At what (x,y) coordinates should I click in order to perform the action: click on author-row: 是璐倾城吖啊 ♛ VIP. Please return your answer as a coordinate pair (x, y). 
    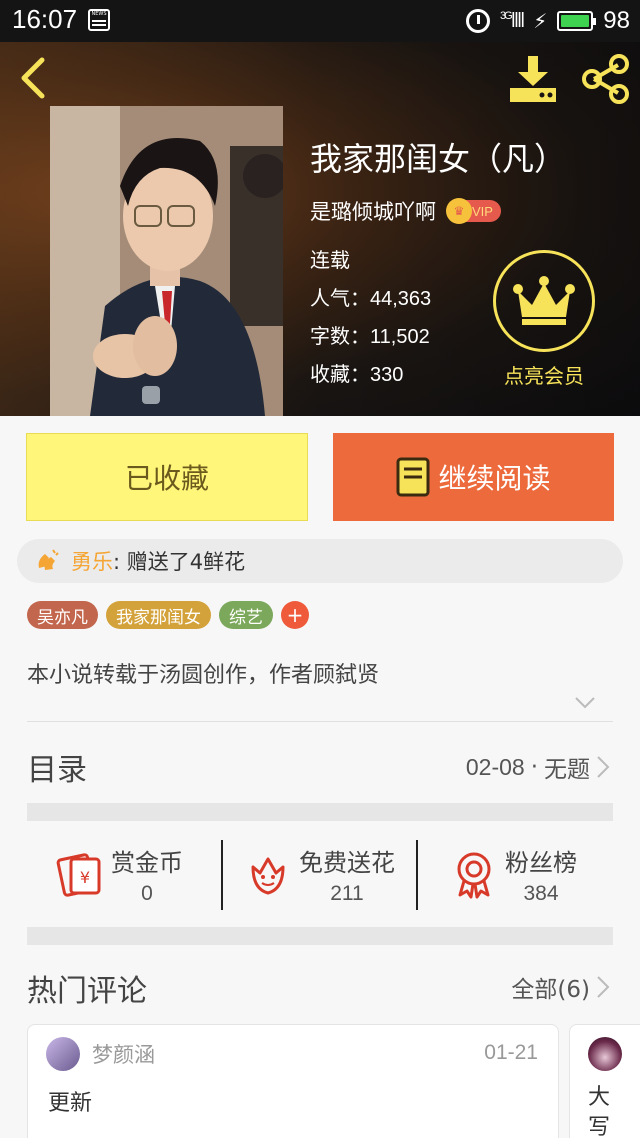
    Looking at the image, I should click on (405, 211).